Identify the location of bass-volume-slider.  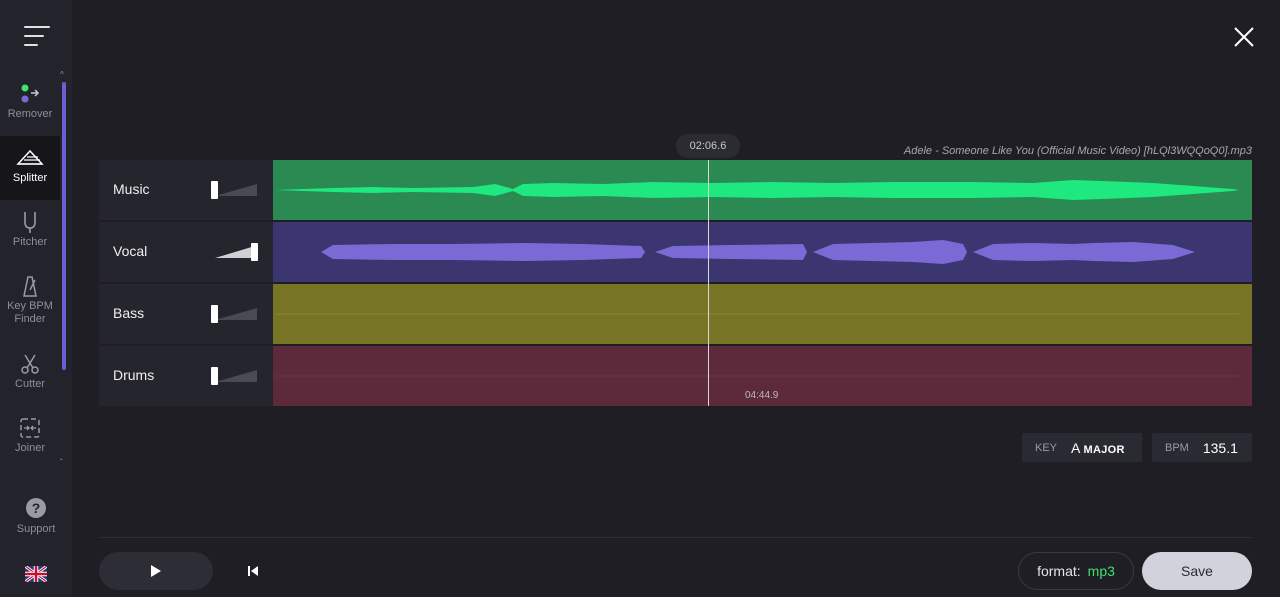
(235, 314).